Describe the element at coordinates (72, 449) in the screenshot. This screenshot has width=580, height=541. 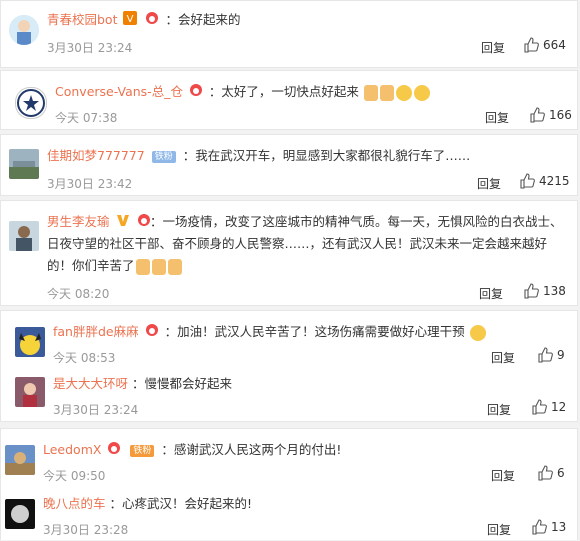
I see `username: LeedomX` at that location.